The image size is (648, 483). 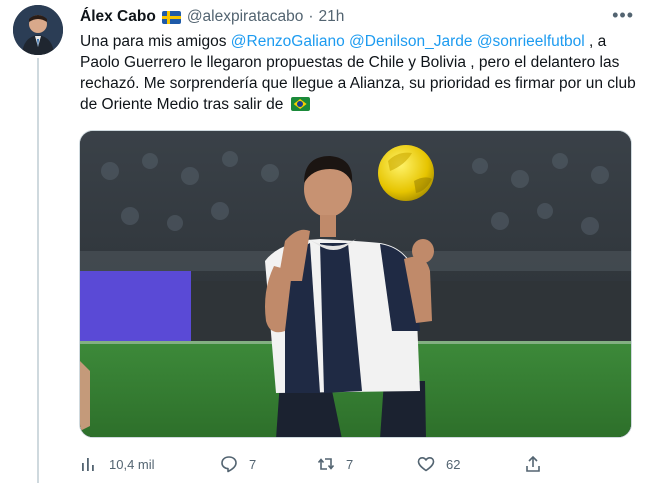 I want to click on avatar-image, so click(x=38, y=30).